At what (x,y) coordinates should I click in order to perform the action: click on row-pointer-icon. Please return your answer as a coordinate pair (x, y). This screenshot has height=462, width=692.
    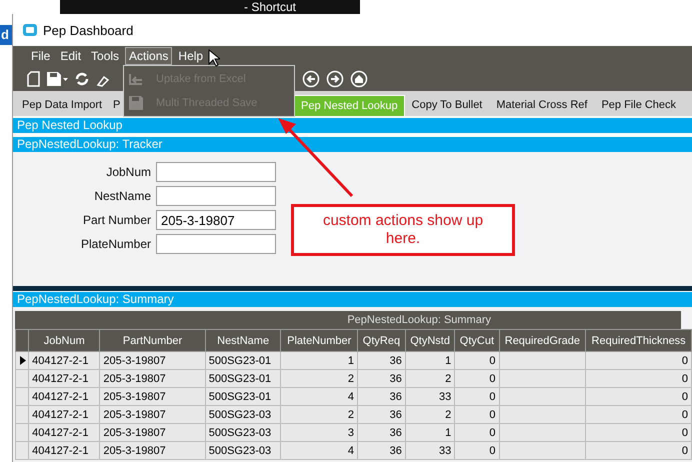
    Looking at the image, I should click on (22, 360).